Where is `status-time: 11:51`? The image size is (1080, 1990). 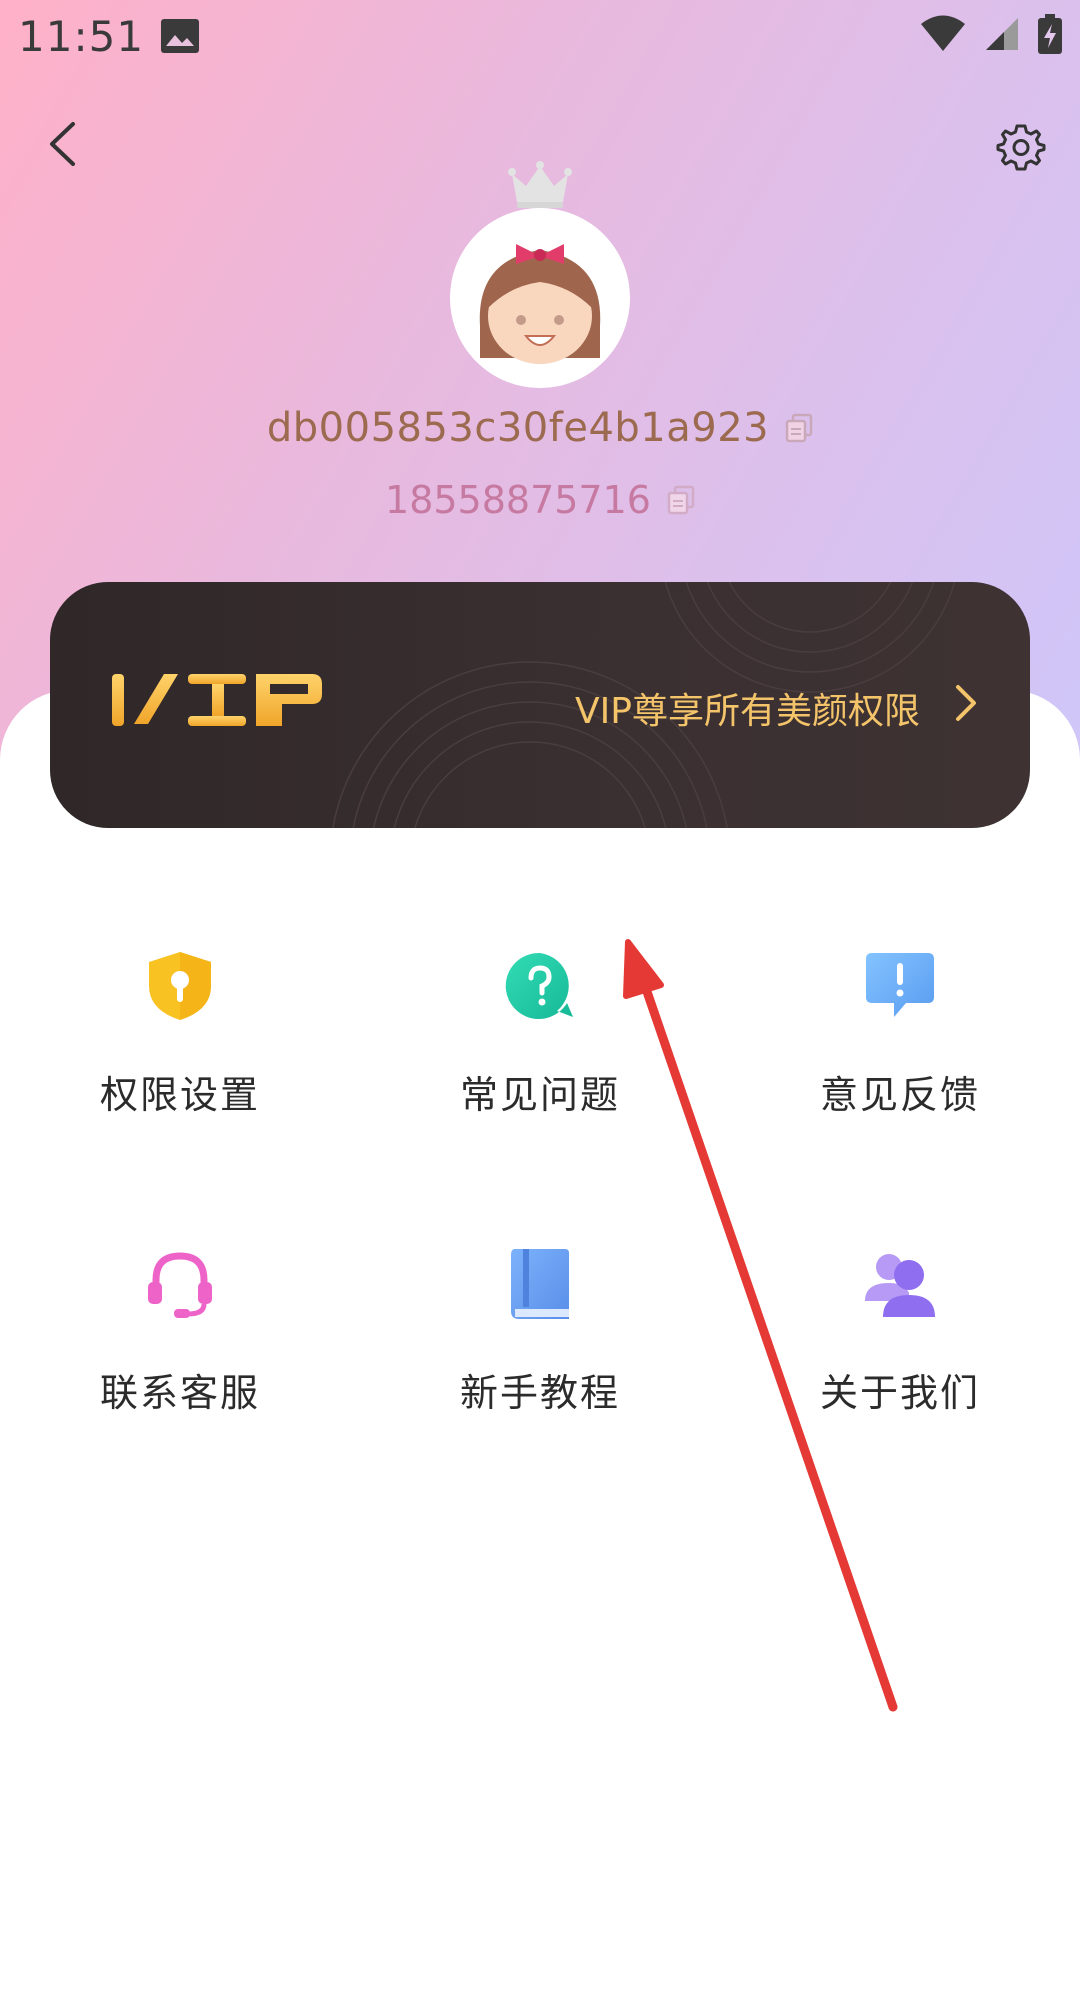 status-time: 11:51 is located at coordinates (81, 36).